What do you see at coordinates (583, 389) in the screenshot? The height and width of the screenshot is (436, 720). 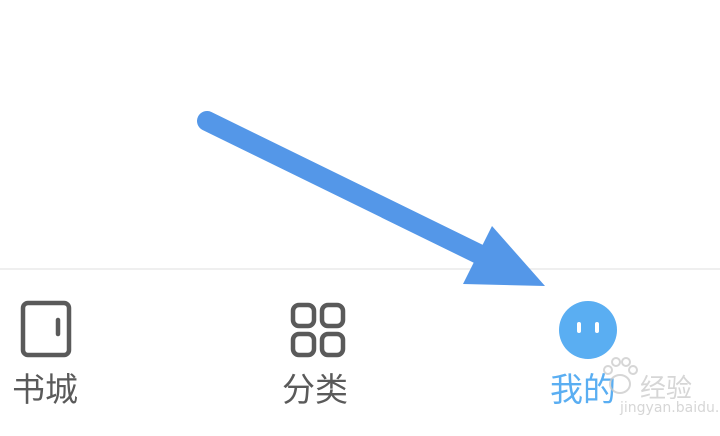 I see `tab-label-mine: 我的` at bounding box center [583, 389].